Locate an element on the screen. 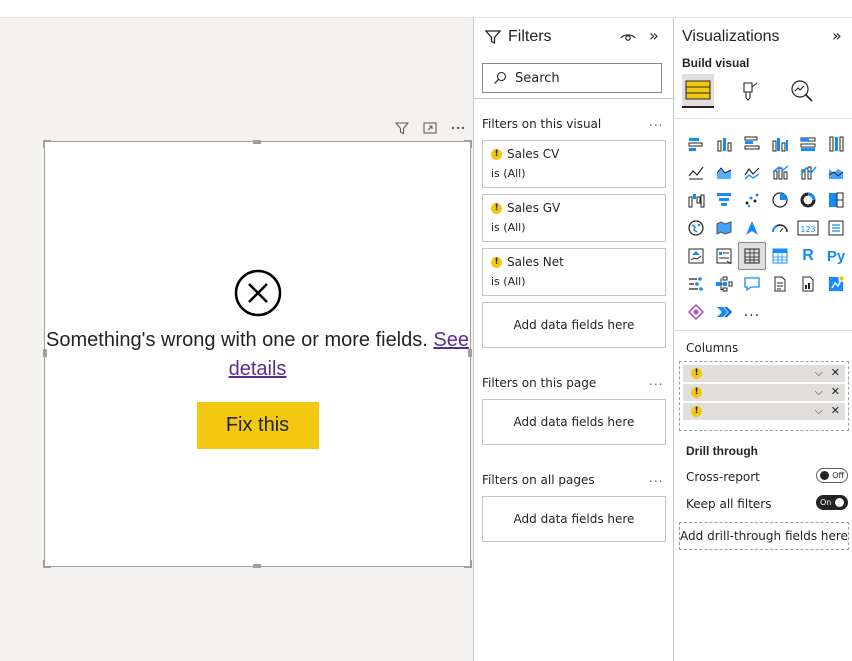  waterfall-chart-icon is located at coordinates (696, 200).